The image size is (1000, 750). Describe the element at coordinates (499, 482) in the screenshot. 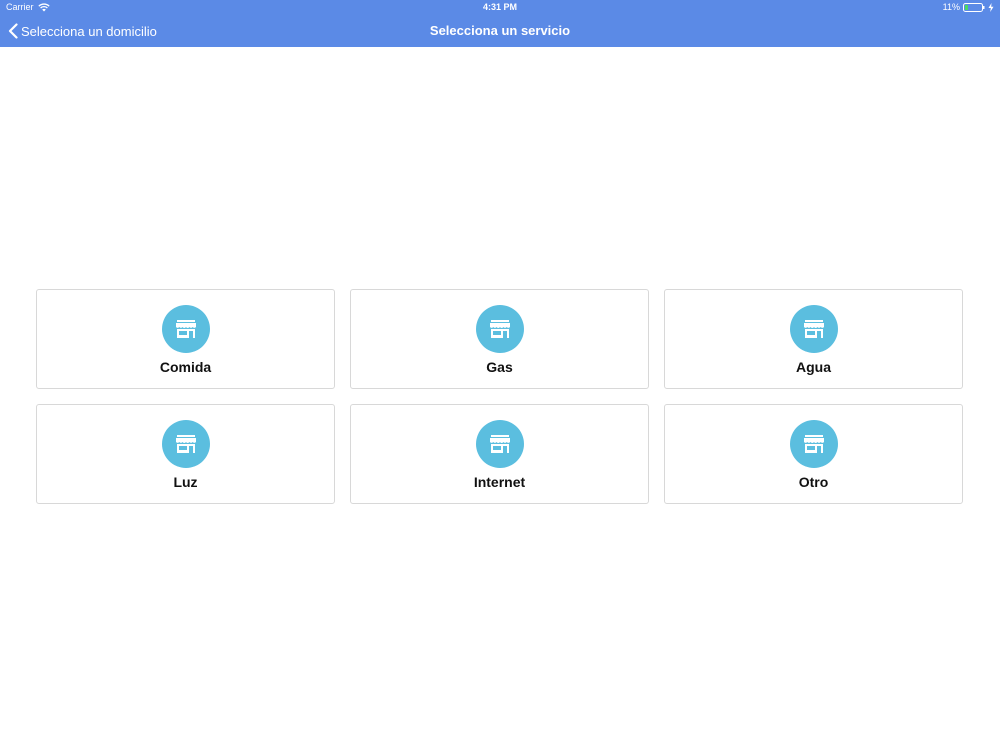

I see `service-label: Internet` at that location.